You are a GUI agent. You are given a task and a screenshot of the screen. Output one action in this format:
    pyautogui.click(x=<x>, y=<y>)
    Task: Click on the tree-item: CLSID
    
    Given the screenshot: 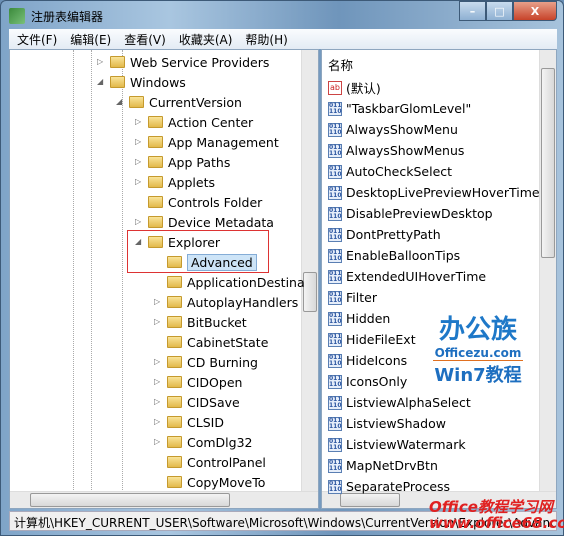 What is the action you would take?
    pyautogui.click(x=195, y=422)
    